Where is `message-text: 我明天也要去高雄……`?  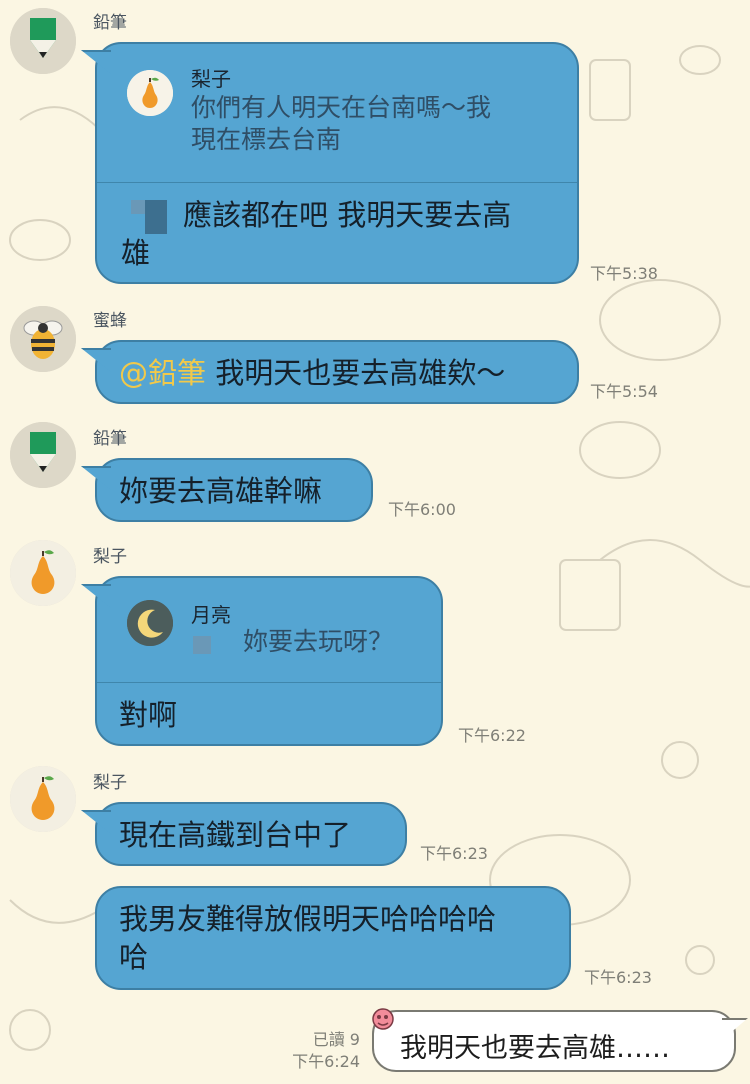 message-text: 我明天也要去高雄…… is located at coordinates (535, 1048).